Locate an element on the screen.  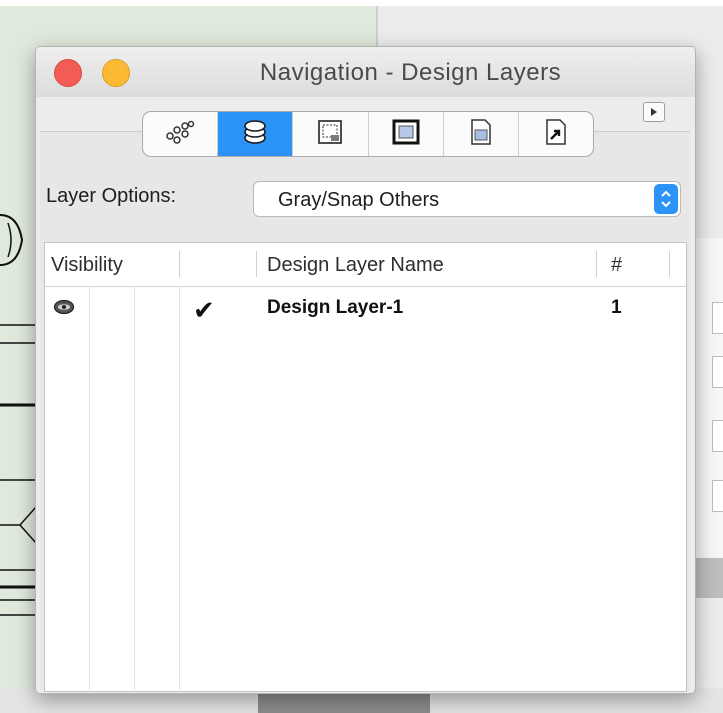
navigation-tab-strip is located at coordinates (368, 134).